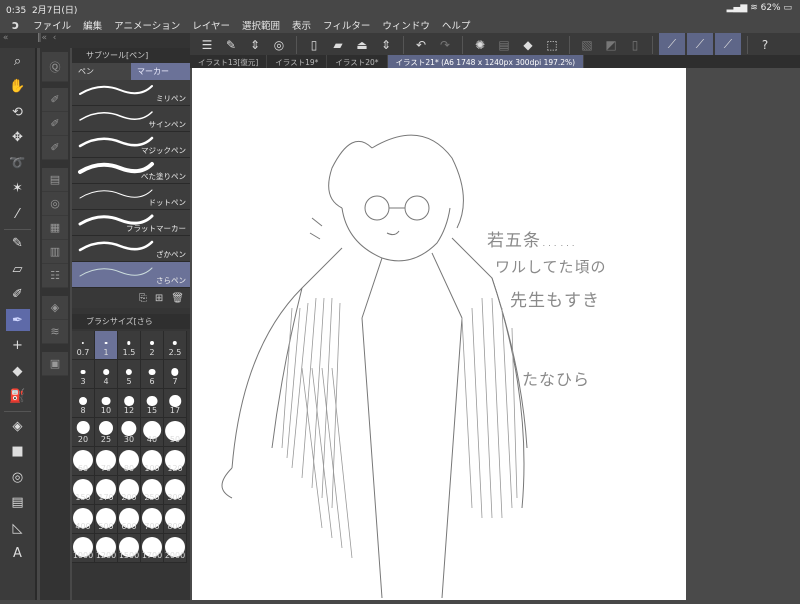  What do you see at coordinates (18, 138) in the screenshot?
I see `move-tool-icon: ✥` at bounding box center [18, 138].